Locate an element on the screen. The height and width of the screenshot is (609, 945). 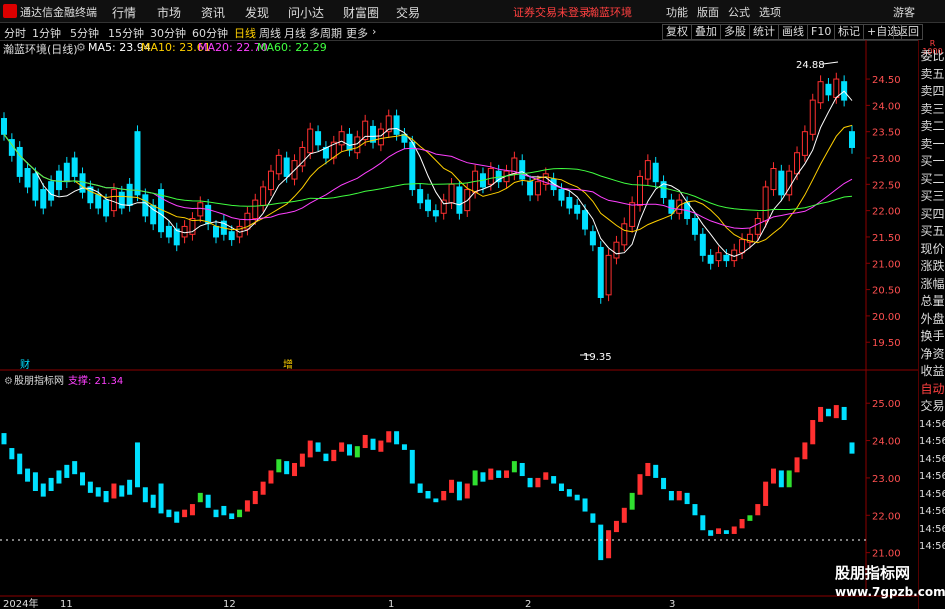
side-ask3: 卖三 is located at coordinates (932, 110).